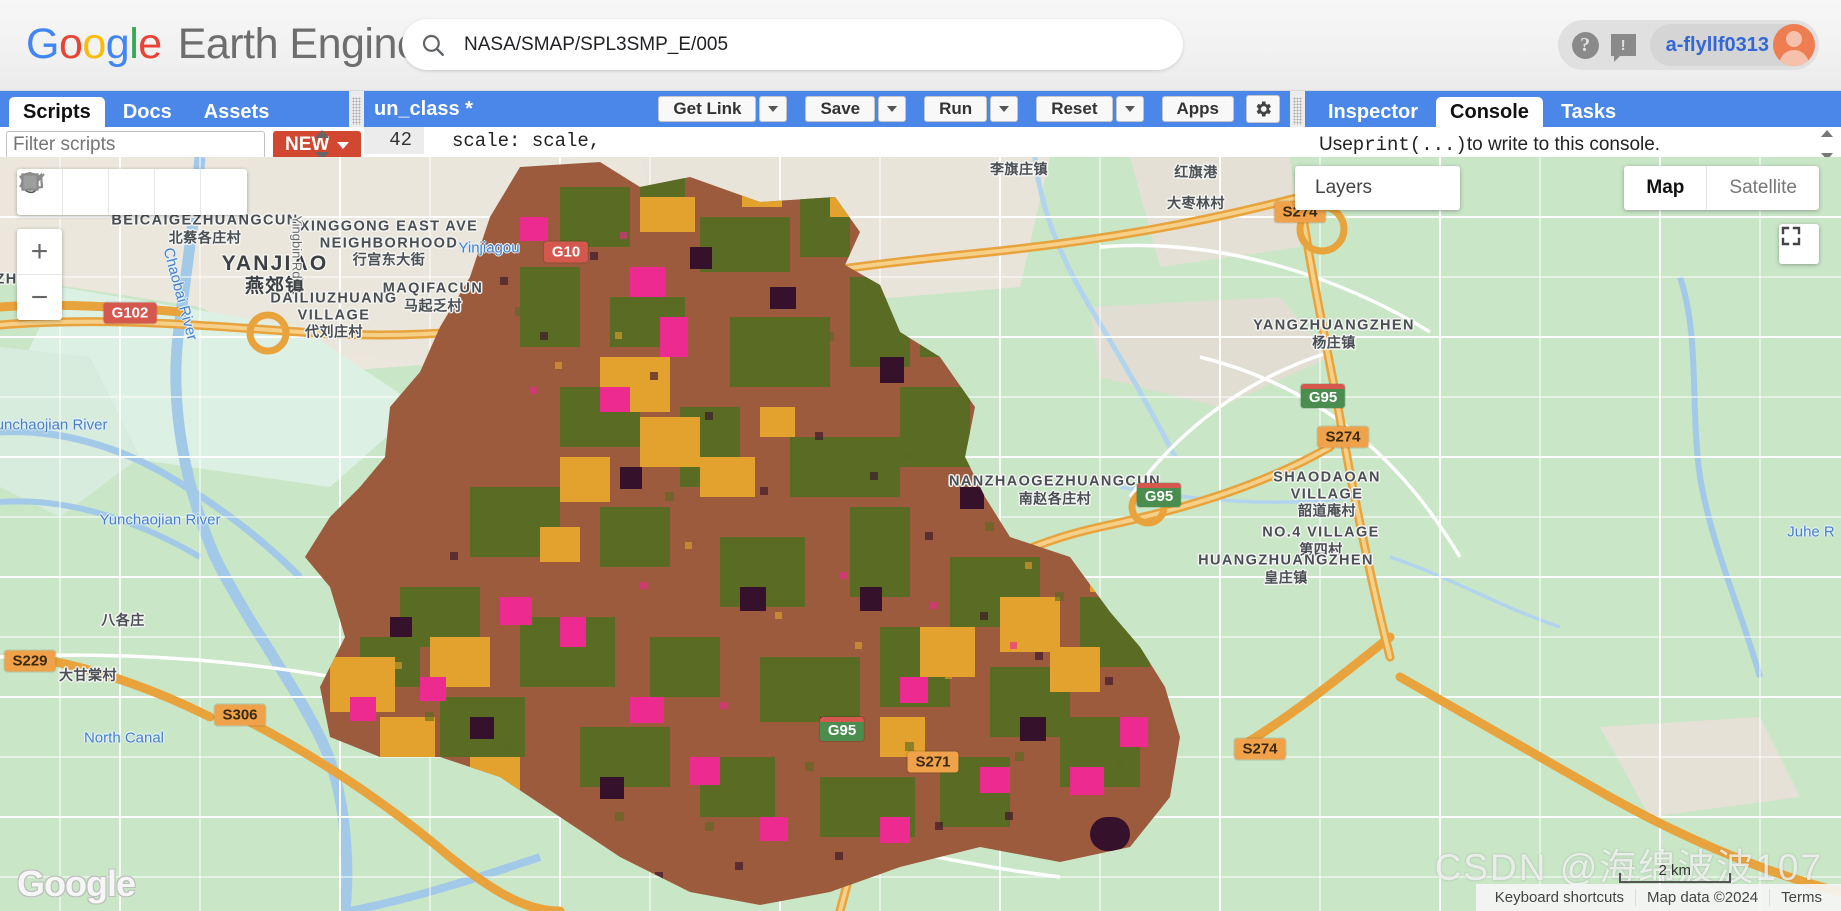 This screenshot has width=1841, height=911. I want to click on tab-console: Console, so click(1489, 112).